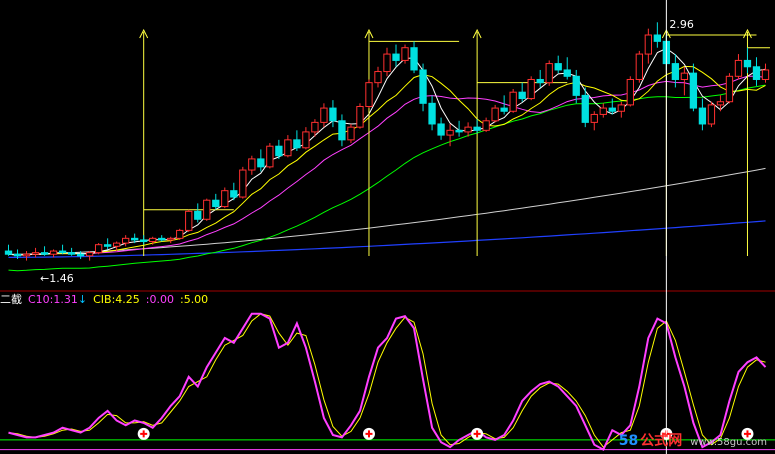 This screenshot has width=775, height=454. What do you see at coordinates (628, 441) in the screenshot?
I see `watermark-num: 58` at bounding box center [628, 441].